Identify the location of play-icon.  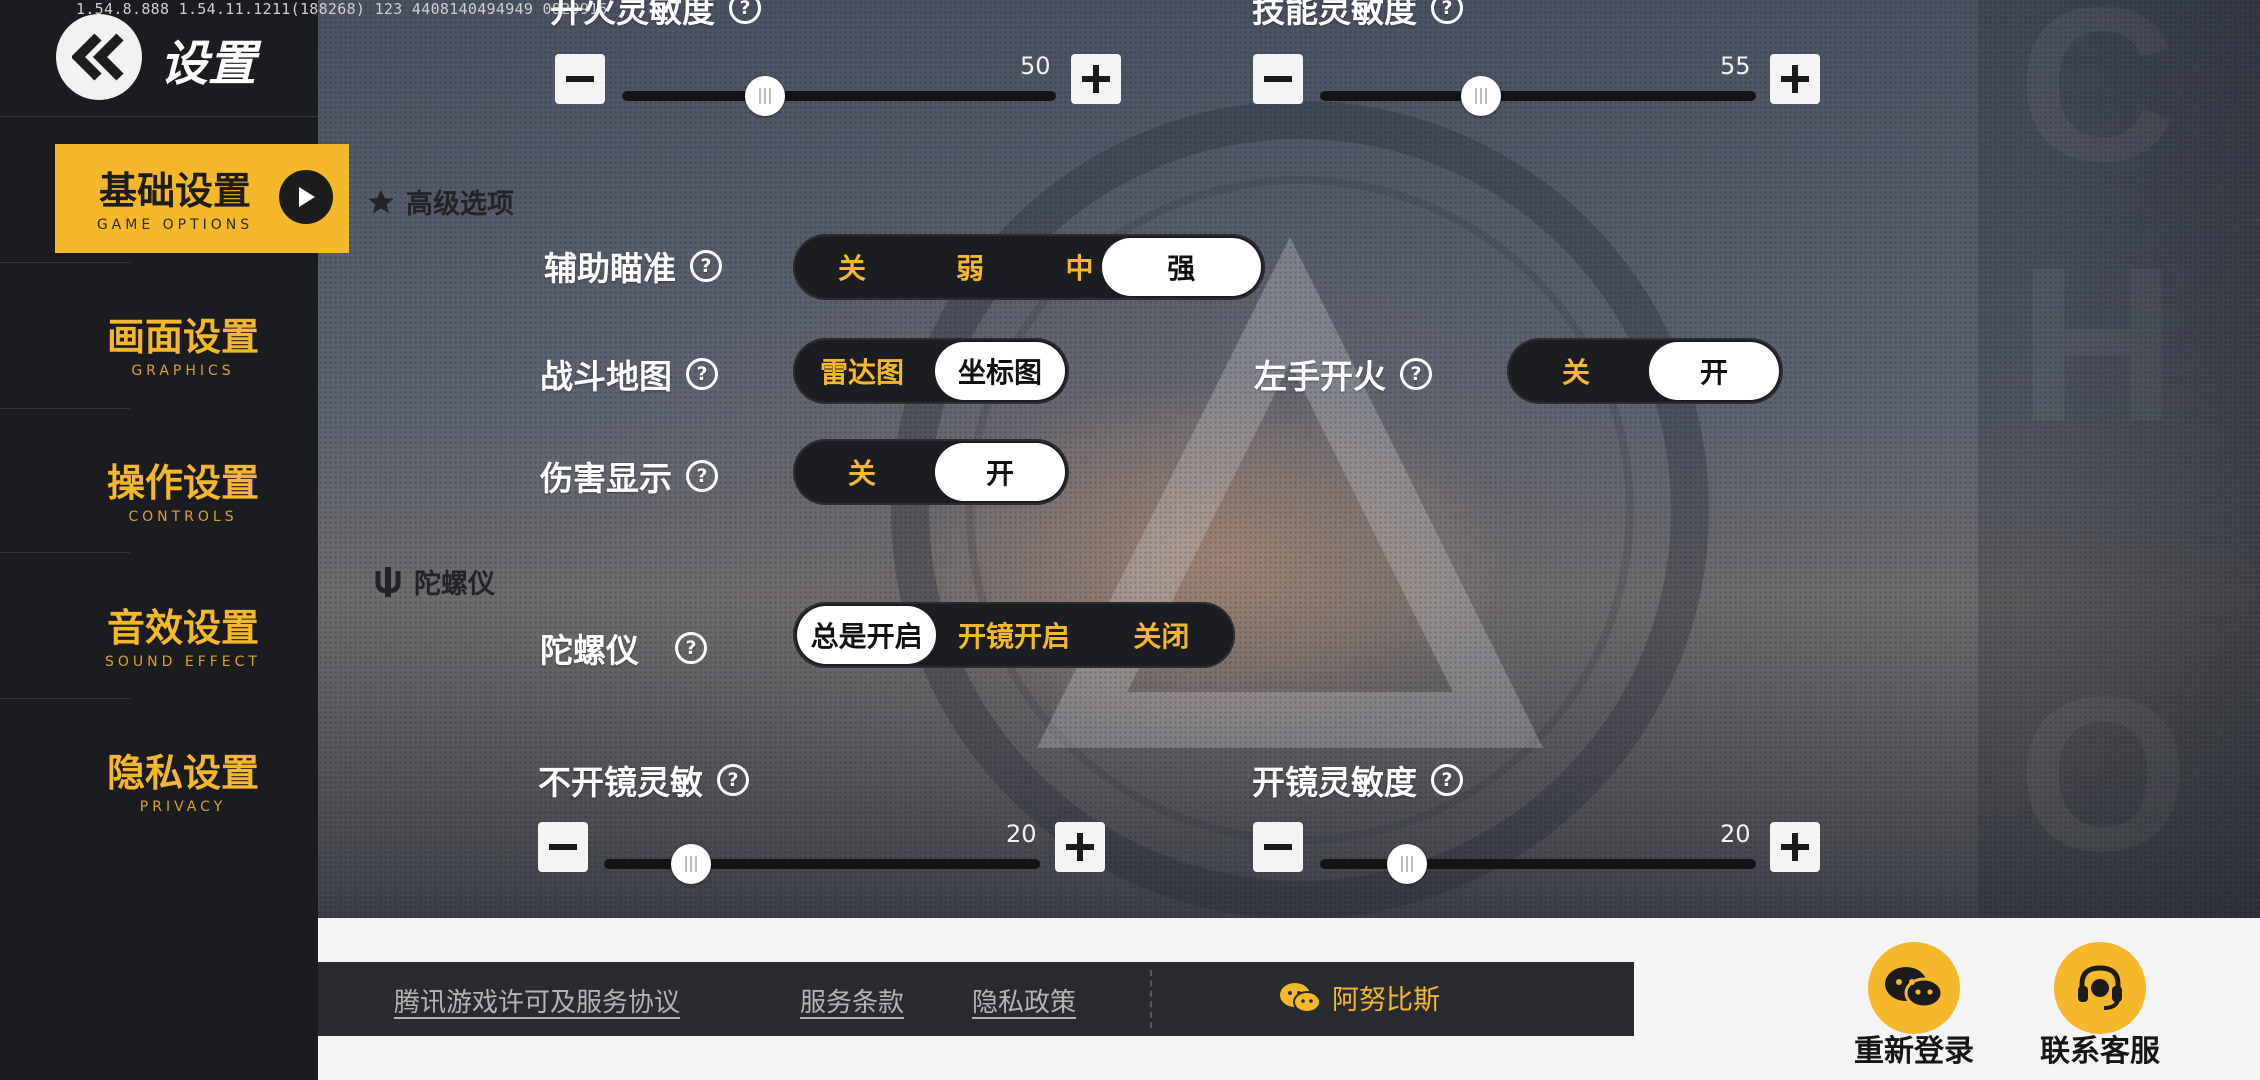
(306, 197).